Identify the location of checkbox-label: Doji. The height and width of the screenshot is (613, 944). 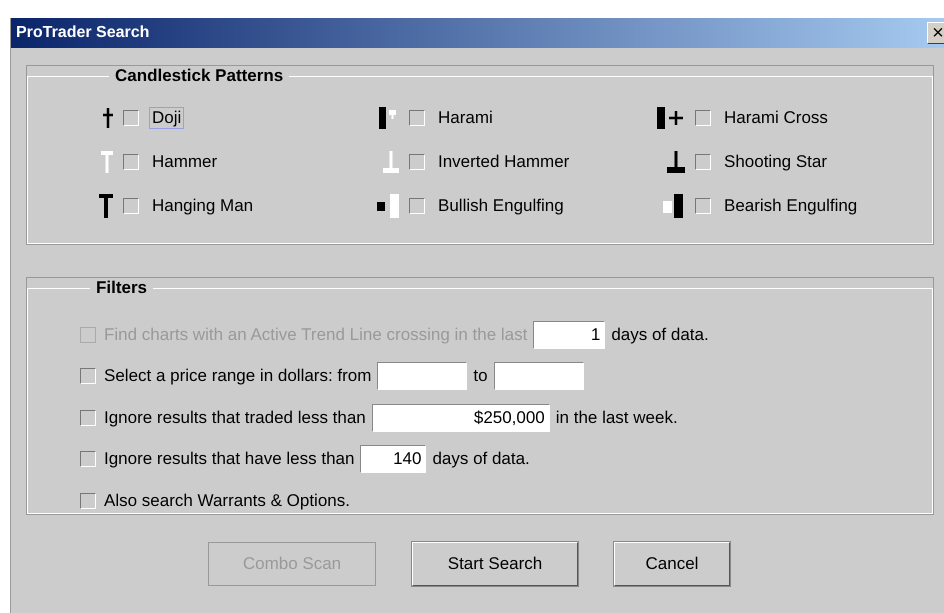
(166, 118).